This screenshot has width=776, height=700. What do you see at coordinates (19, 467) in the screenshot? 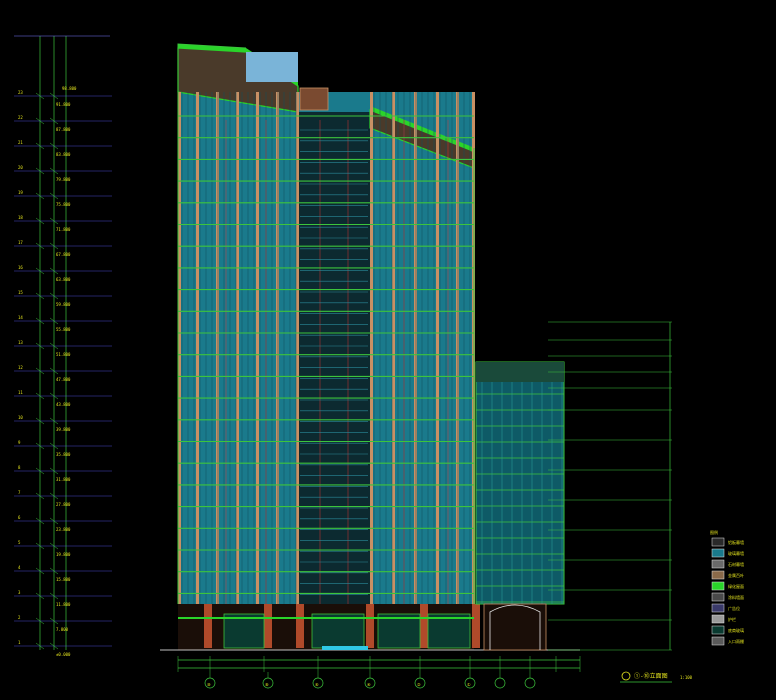
I see `floor-number-label: 8` at bounding box center [19, 467].